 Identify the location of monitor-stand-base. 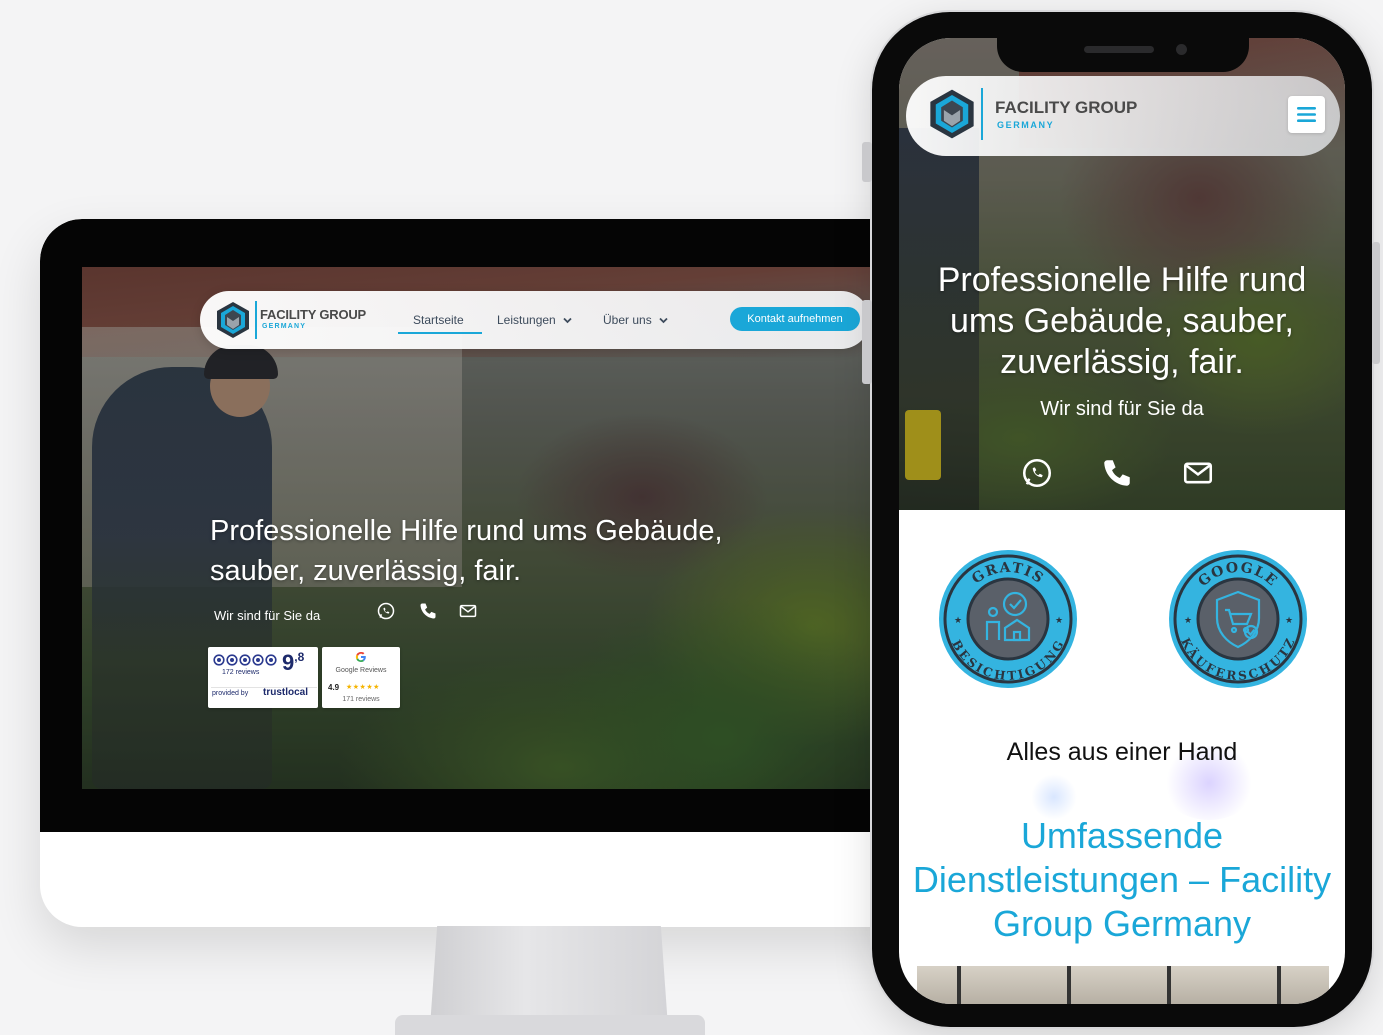
(550, 1025).